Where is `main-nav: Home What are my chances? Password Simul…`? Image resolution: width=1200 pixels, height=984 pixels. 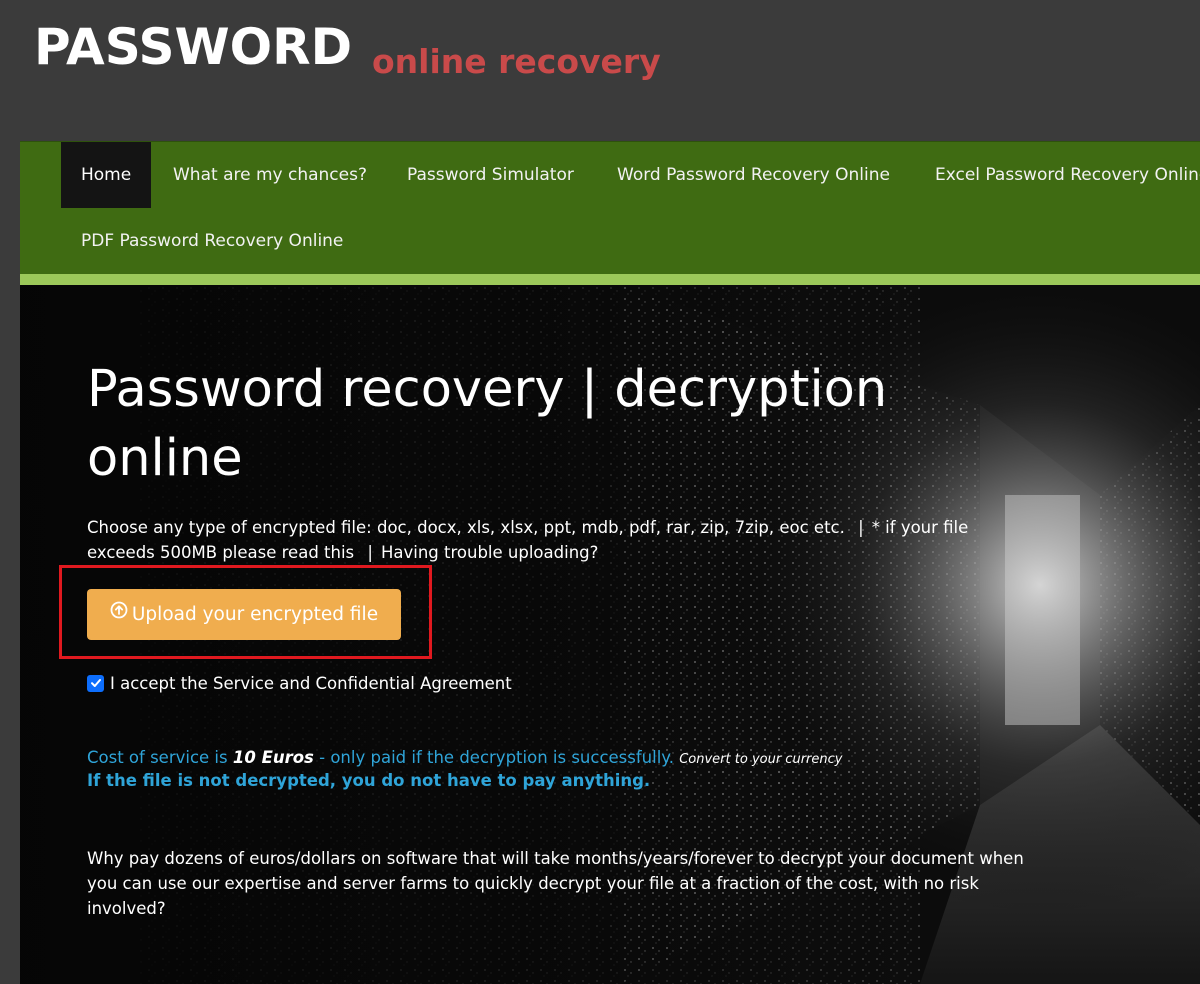
main-nav: Home What are my chances? Password Simul… is located at coordinates (610, 208).